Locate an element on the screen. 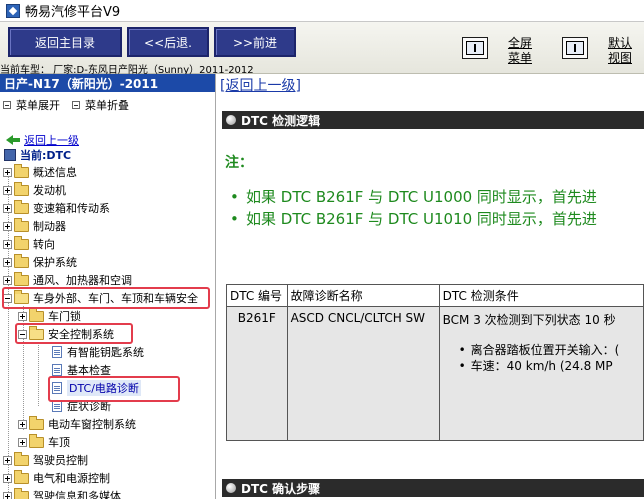  tree-item-protection: 保护系统 is located at coordinates (40, 261).